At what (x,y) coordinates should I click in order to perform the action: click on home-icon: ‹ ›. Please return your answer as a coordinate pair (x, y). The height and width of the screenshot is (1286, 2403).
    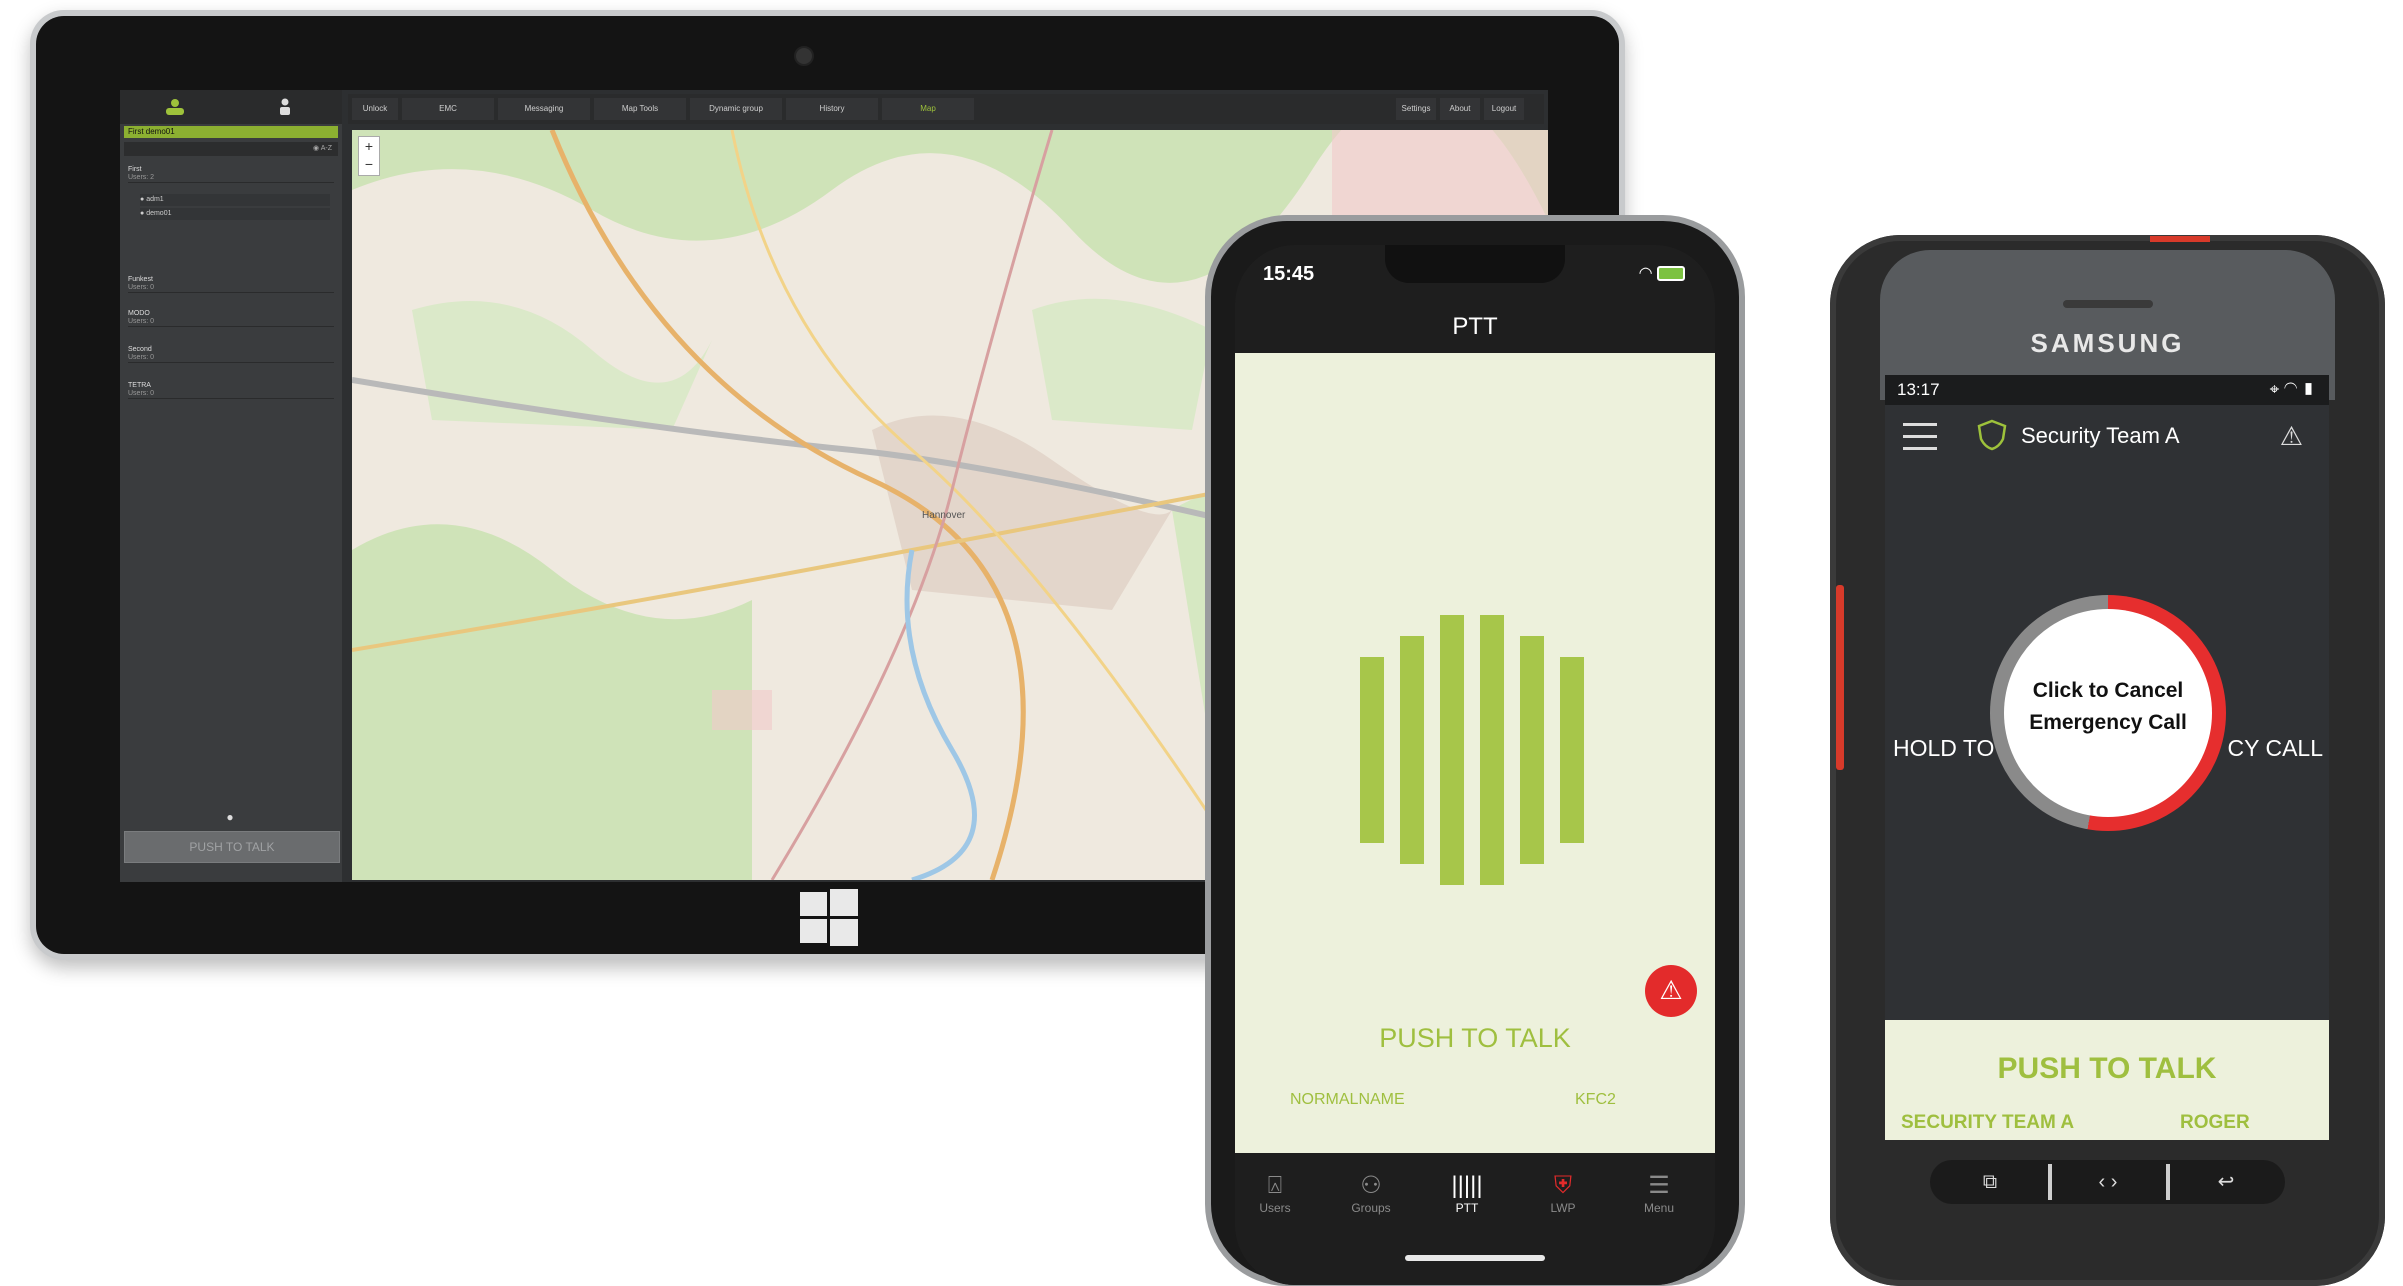
    Looking at the image, I should click on (2108, 1182).